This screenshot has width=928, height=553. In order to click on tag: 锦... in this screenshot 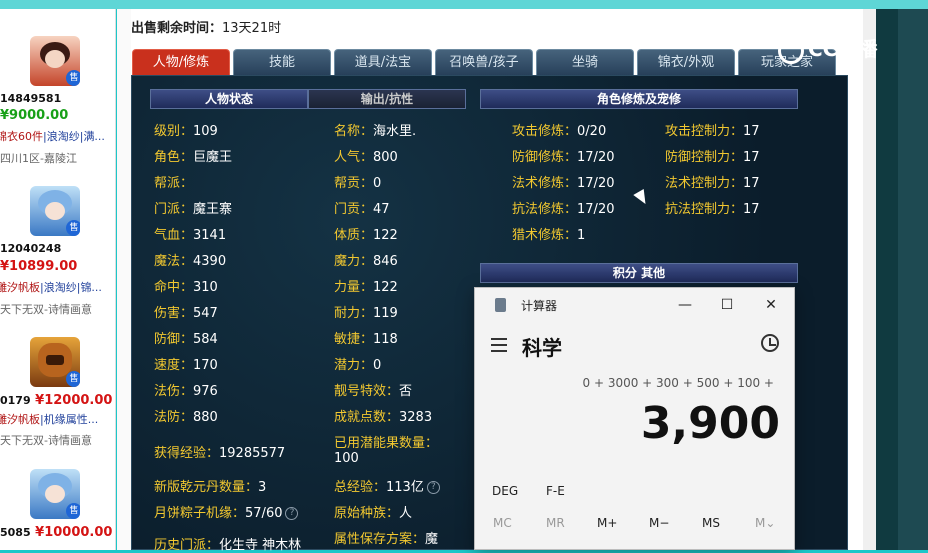, I will do `click(91, 287)`.